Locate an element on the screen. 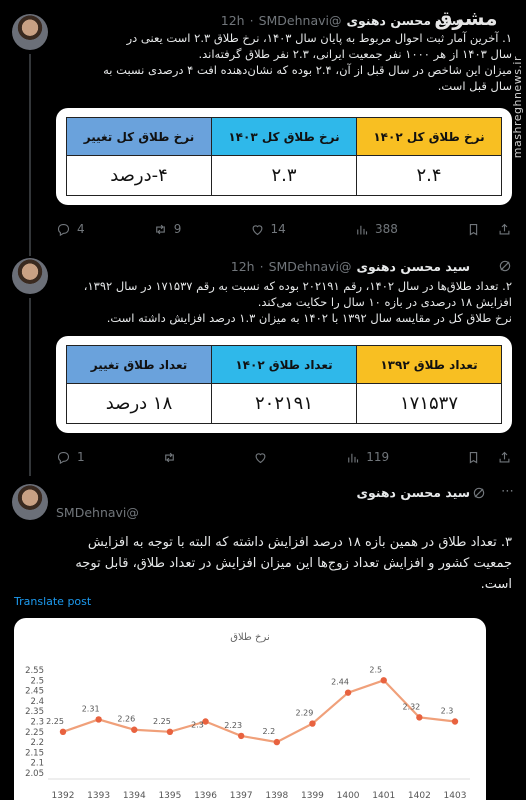 The width and height of the screenshot is (526, 800). data-label: 2.5 is located at coordinates (375, 669).